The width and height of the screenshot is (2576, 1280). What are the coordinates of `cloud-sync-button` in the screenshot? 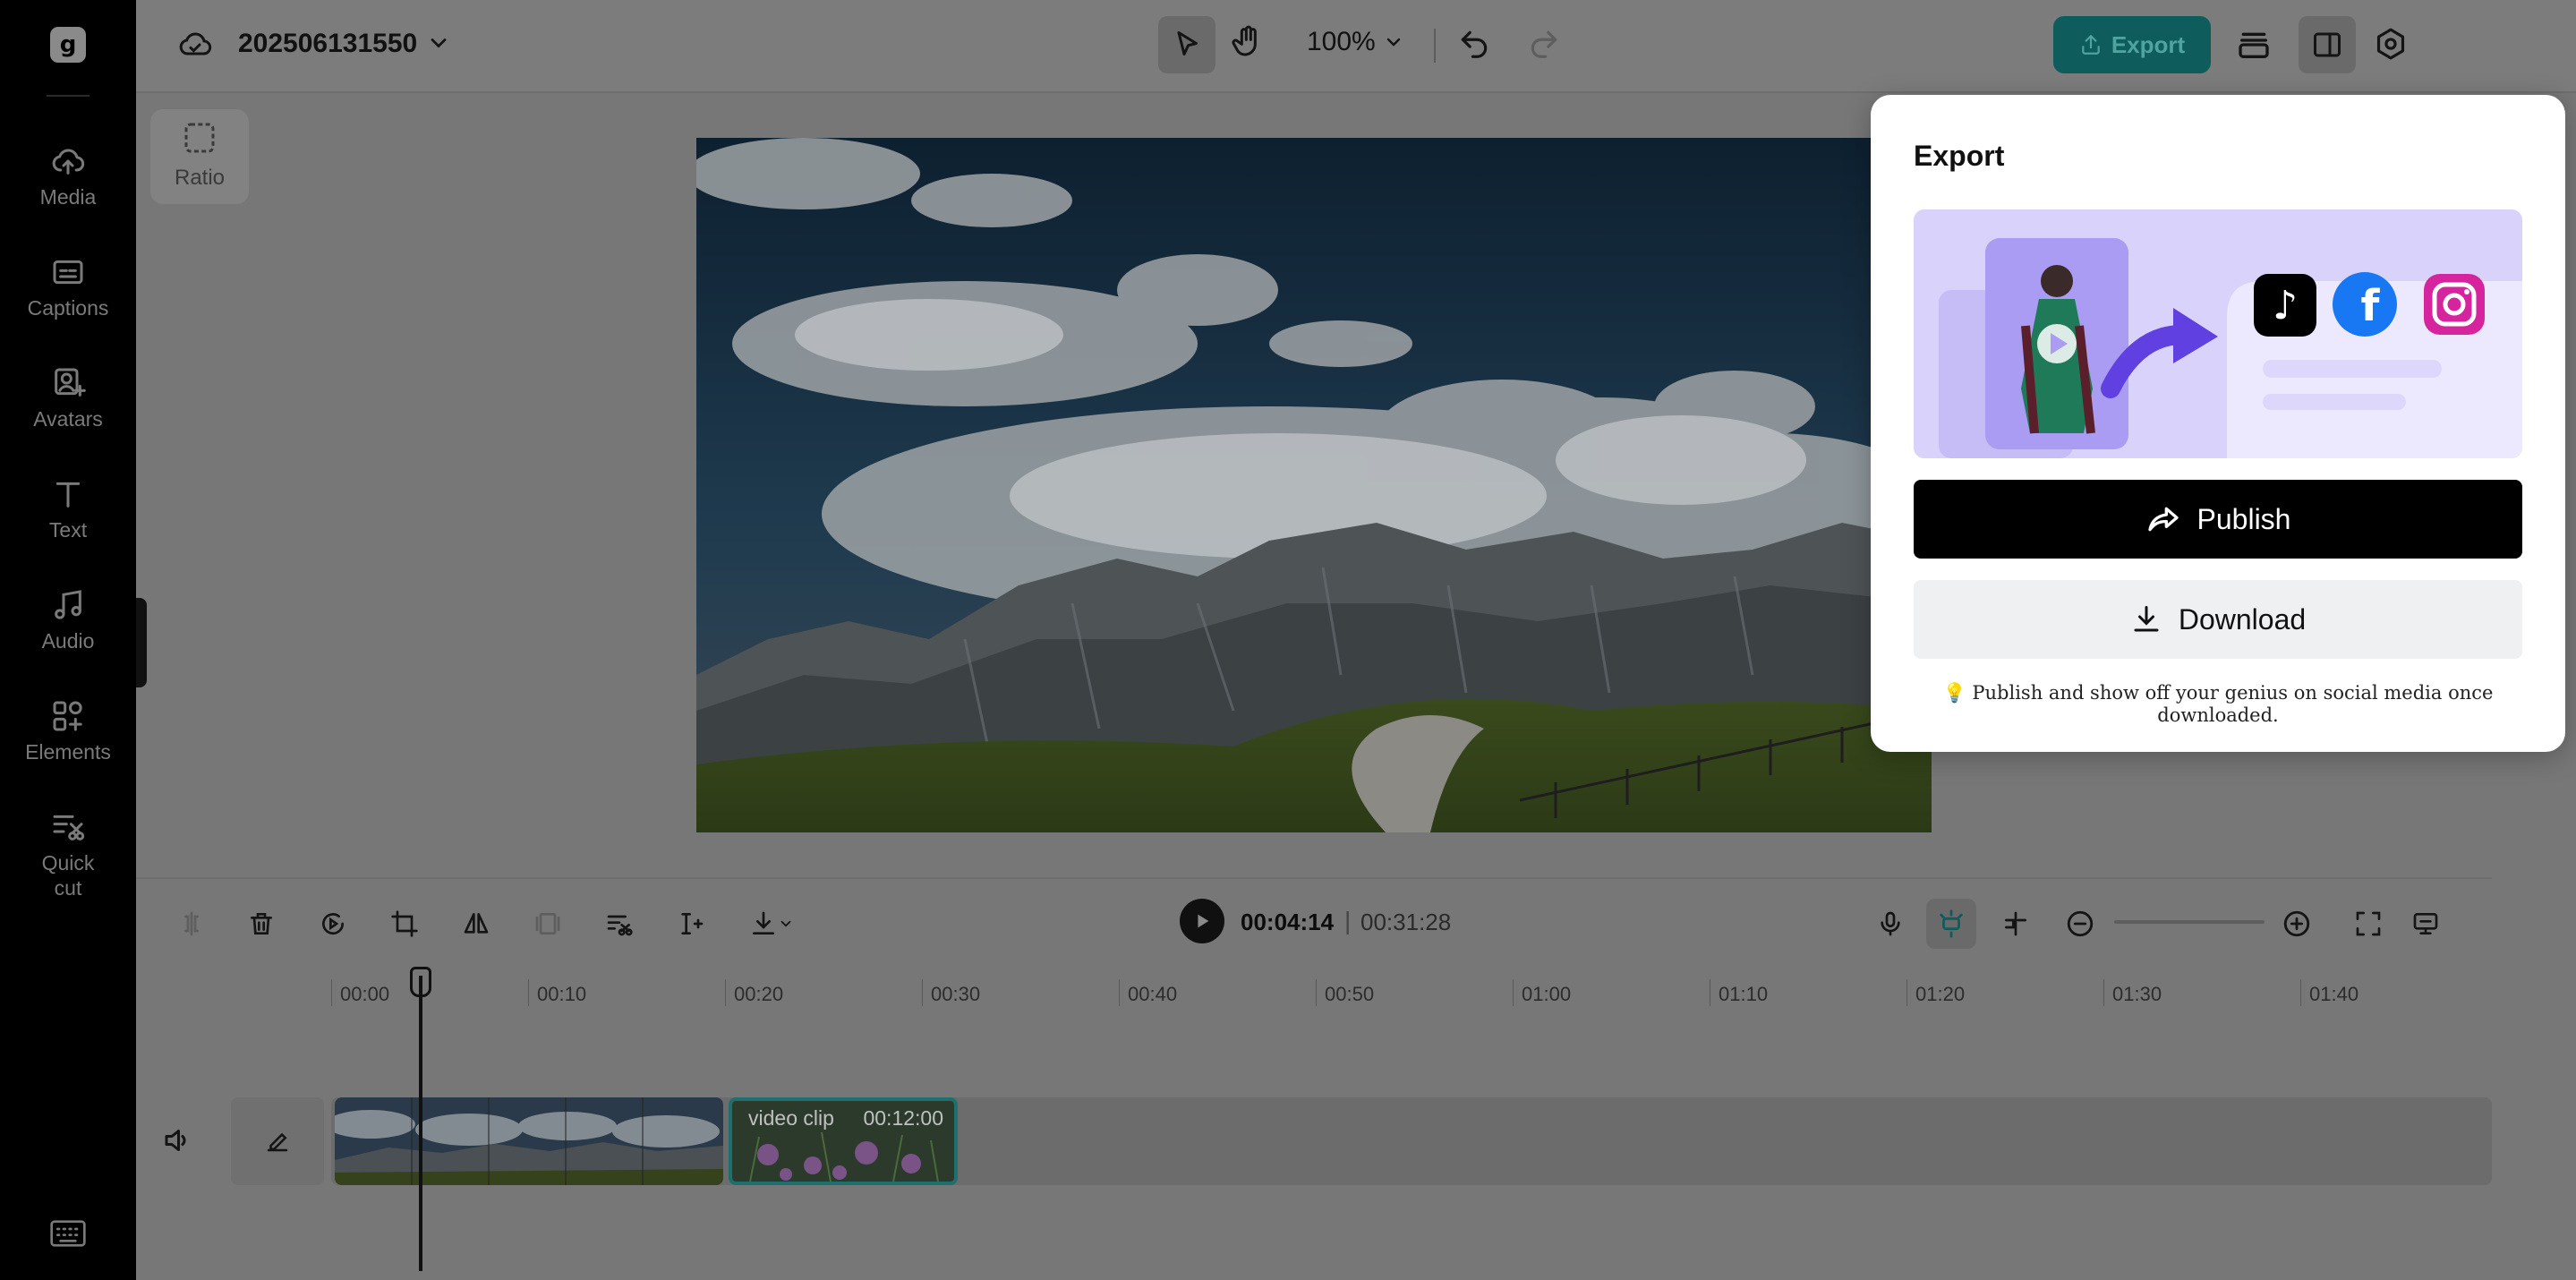 It's located at (195, 45).